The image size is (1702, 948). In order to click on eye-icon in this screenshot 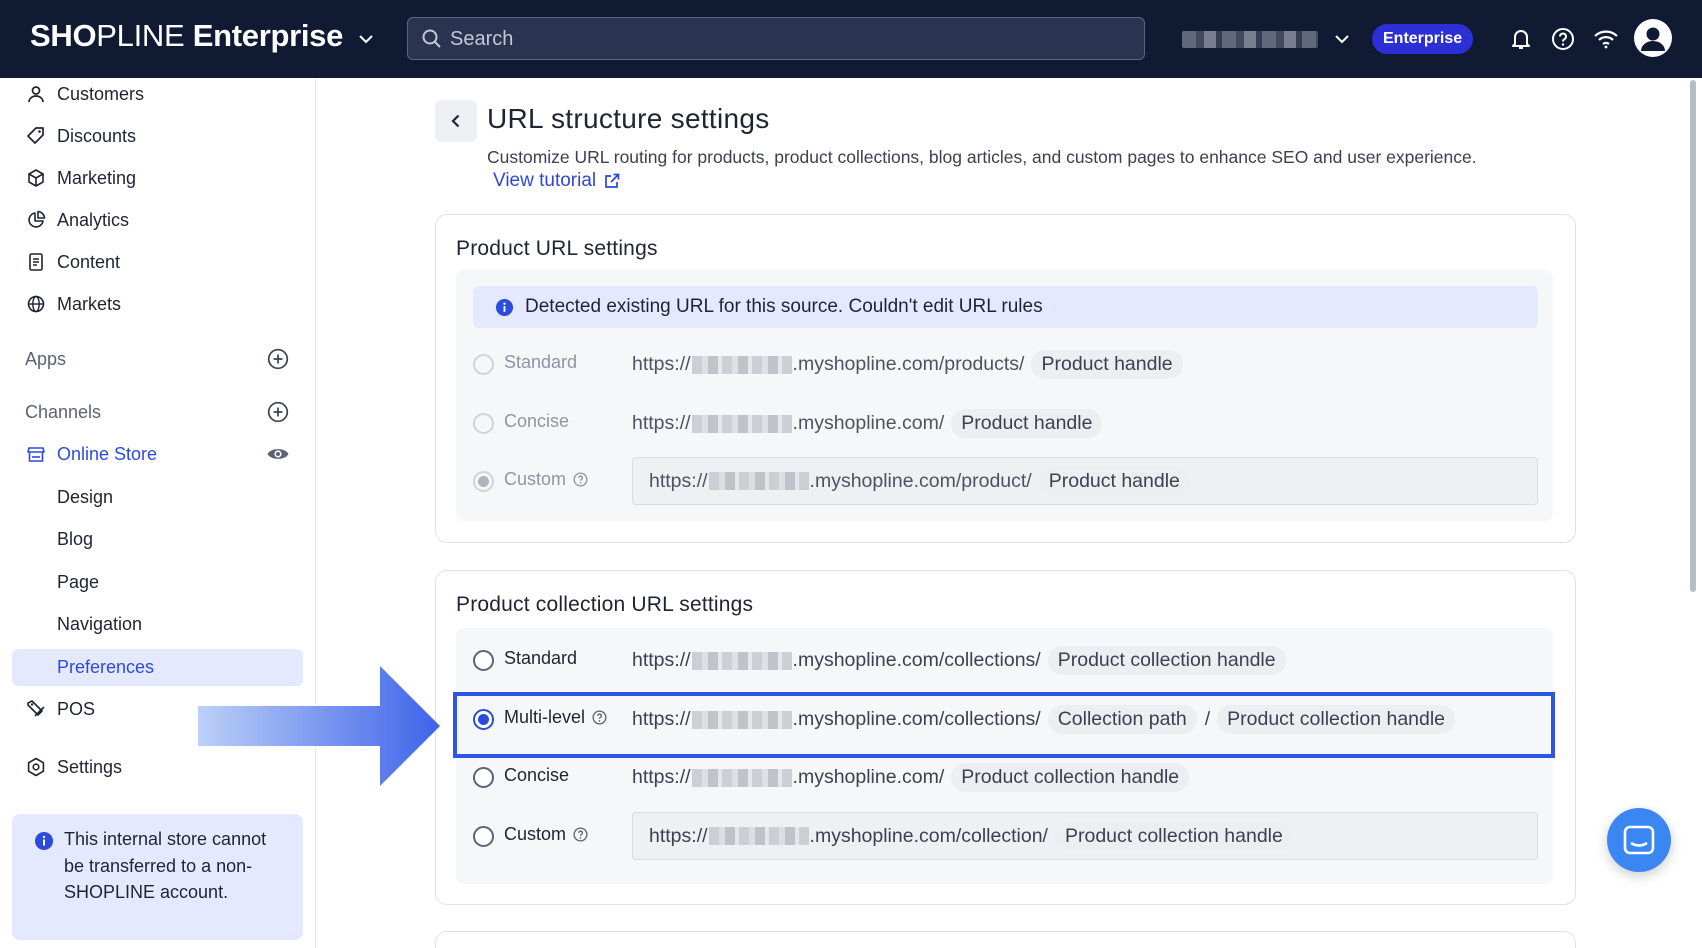, I will do `click(278, 454)`.